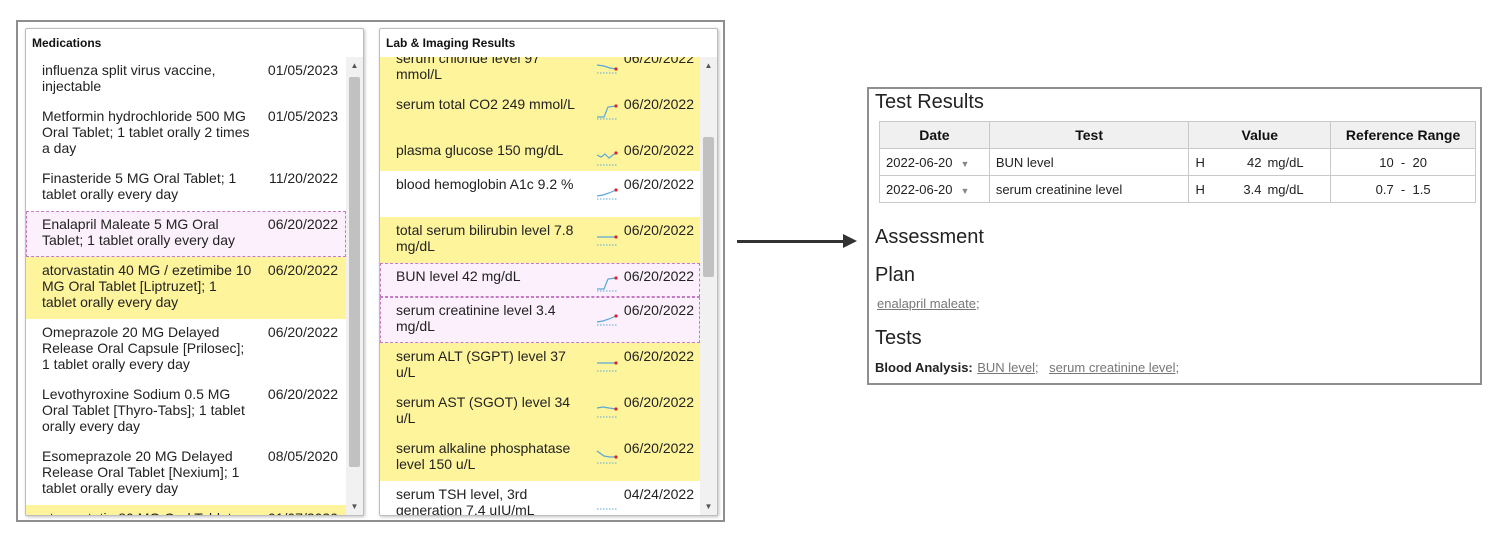 The height and width of the screenshot is (546, 1502). What do you see at coordinates (1089, 135) in the screenshot?
I see `column-header-test: Test` at bounding box center [1089, 135].